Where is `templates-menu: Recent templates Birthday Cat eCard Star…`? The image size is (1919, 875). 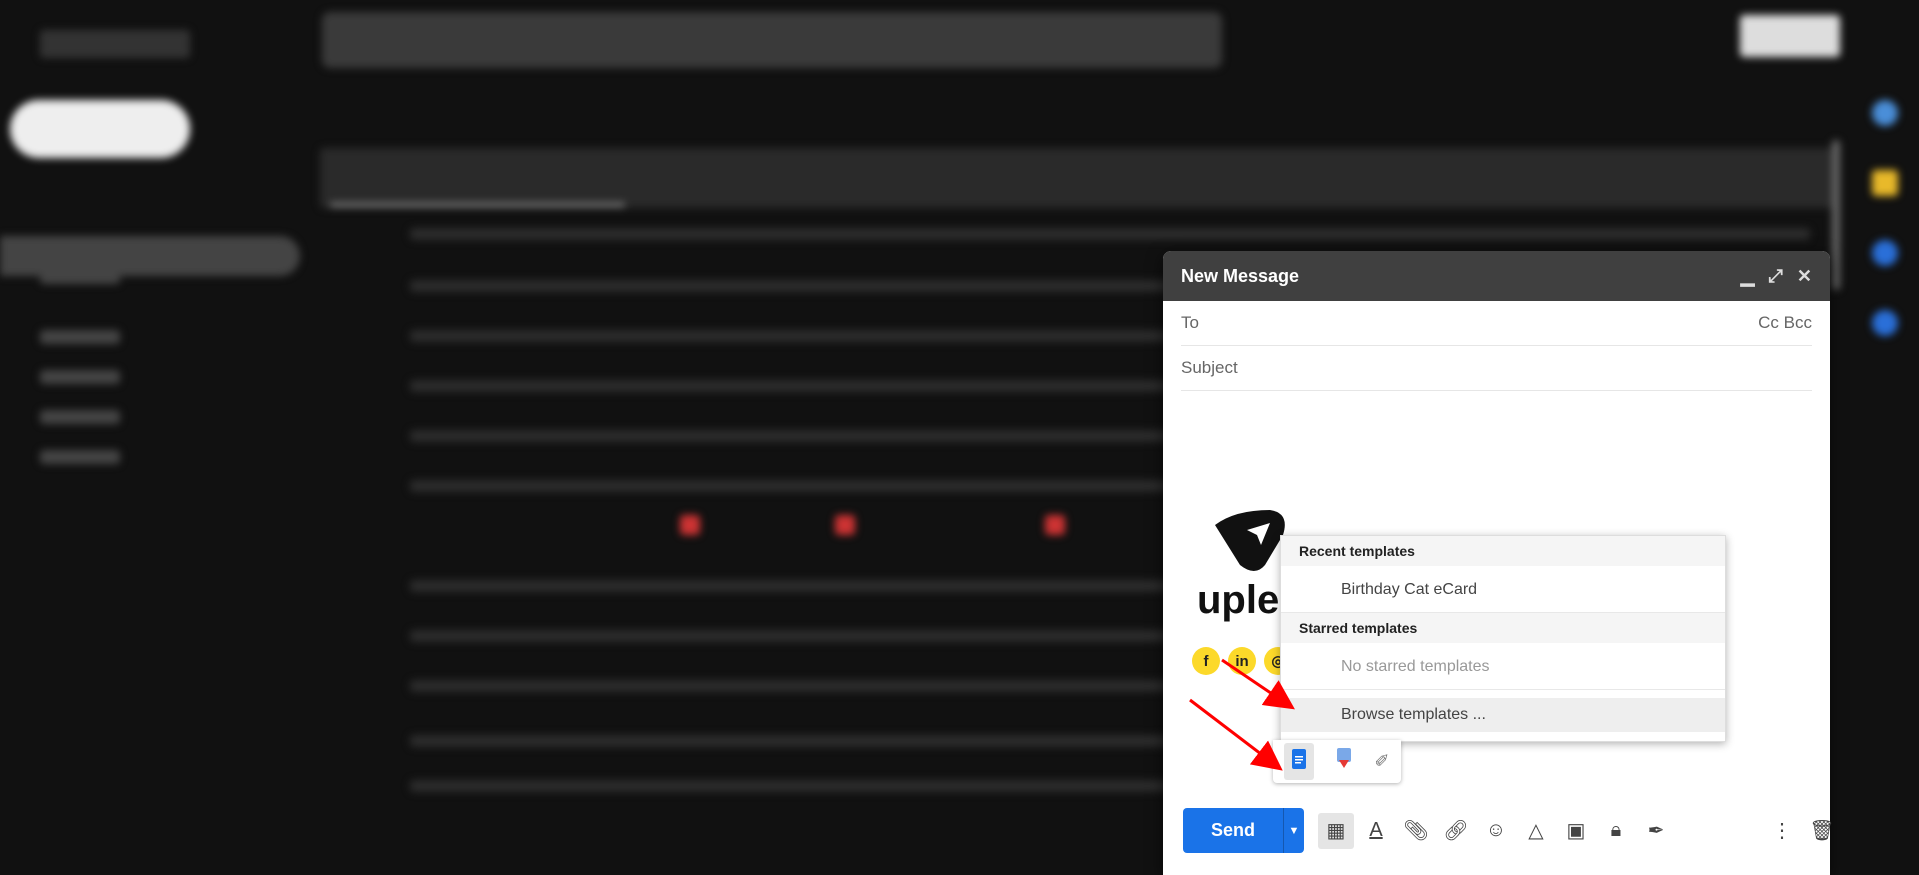 templates-menu: Recent templates Birthday Cat eCard Star… is located at coordinates (1503, 638).